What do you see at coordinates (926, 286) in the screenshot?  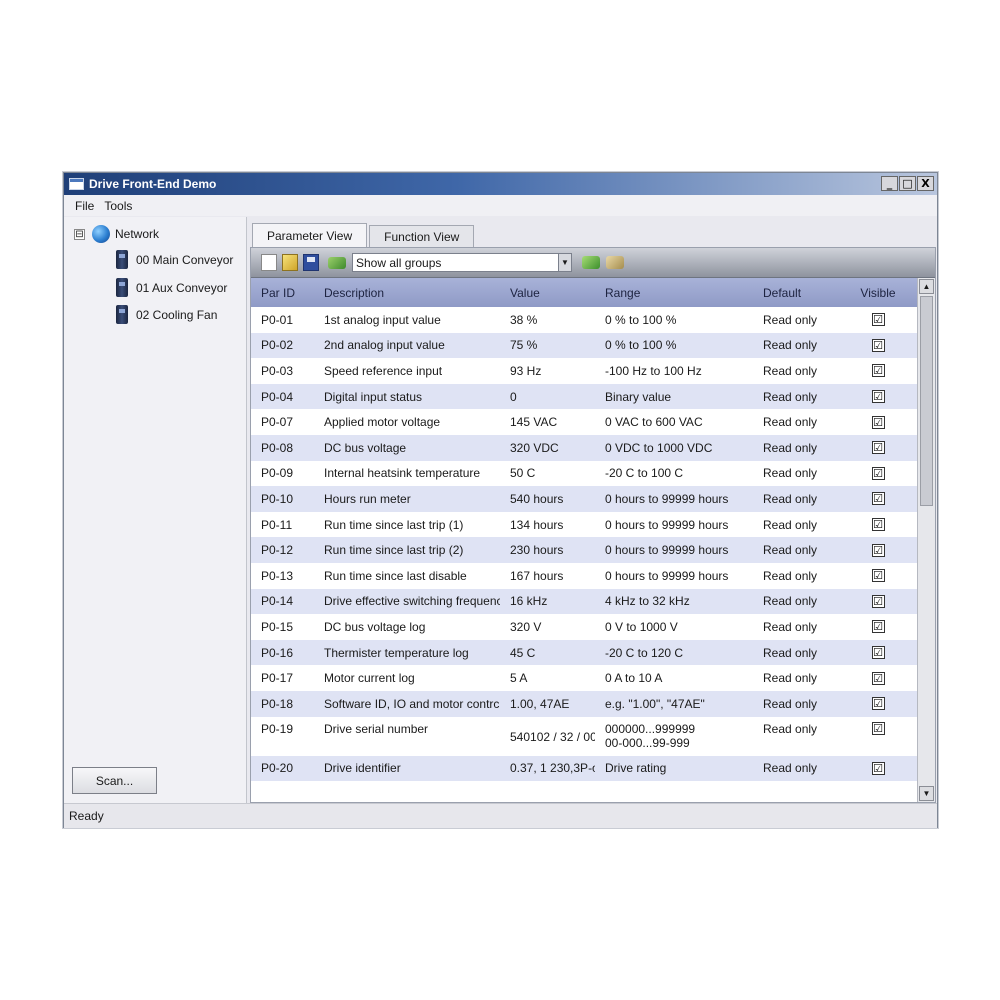 I see `scroll-up-icon: ▲` at bounding box center [926, 286].